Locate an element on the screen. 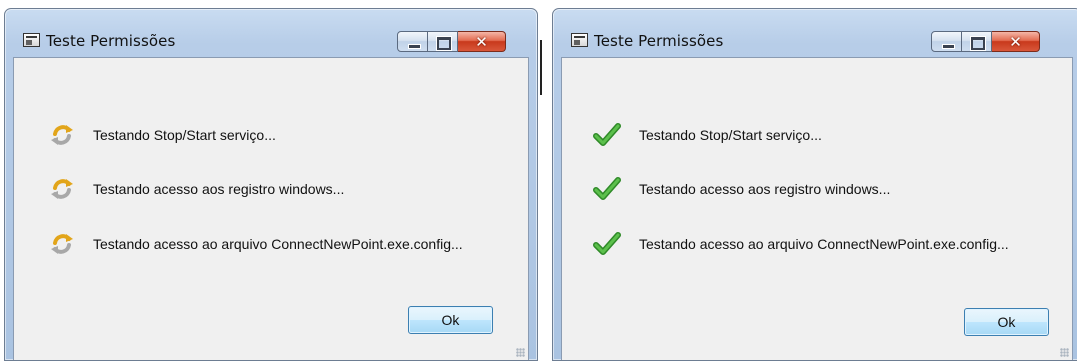 This screenshot has width=1077, height=361. divider is located at coordinates (541, 67).